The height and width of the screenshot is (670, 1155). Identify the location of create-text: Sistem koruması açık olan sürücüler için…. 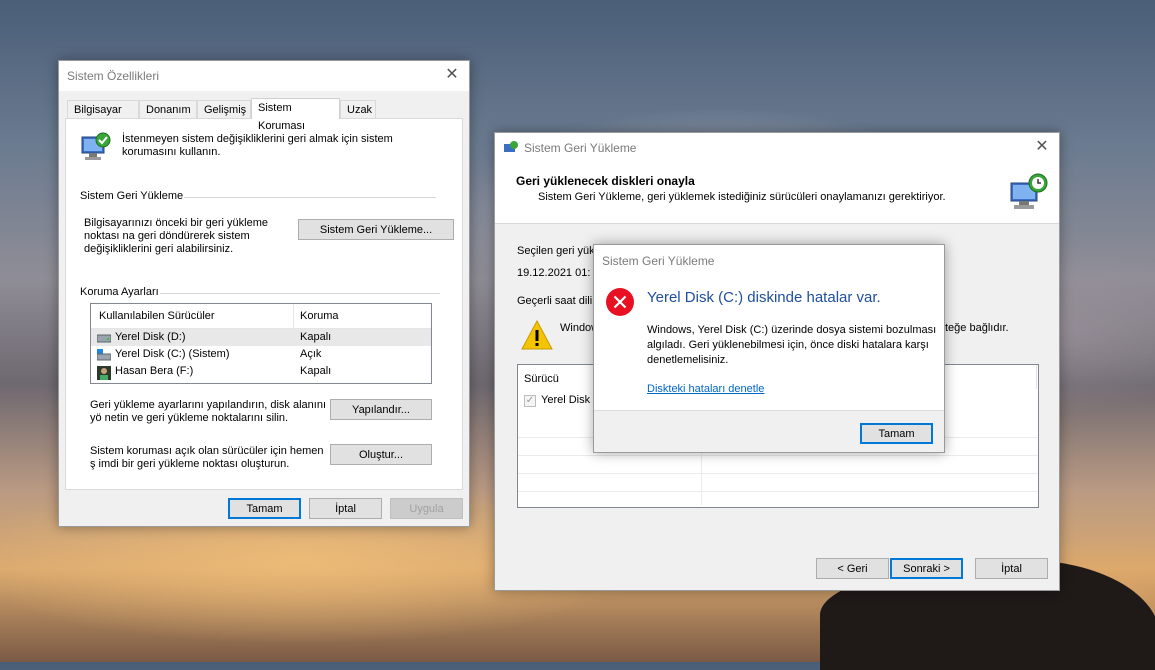
(207, 457).